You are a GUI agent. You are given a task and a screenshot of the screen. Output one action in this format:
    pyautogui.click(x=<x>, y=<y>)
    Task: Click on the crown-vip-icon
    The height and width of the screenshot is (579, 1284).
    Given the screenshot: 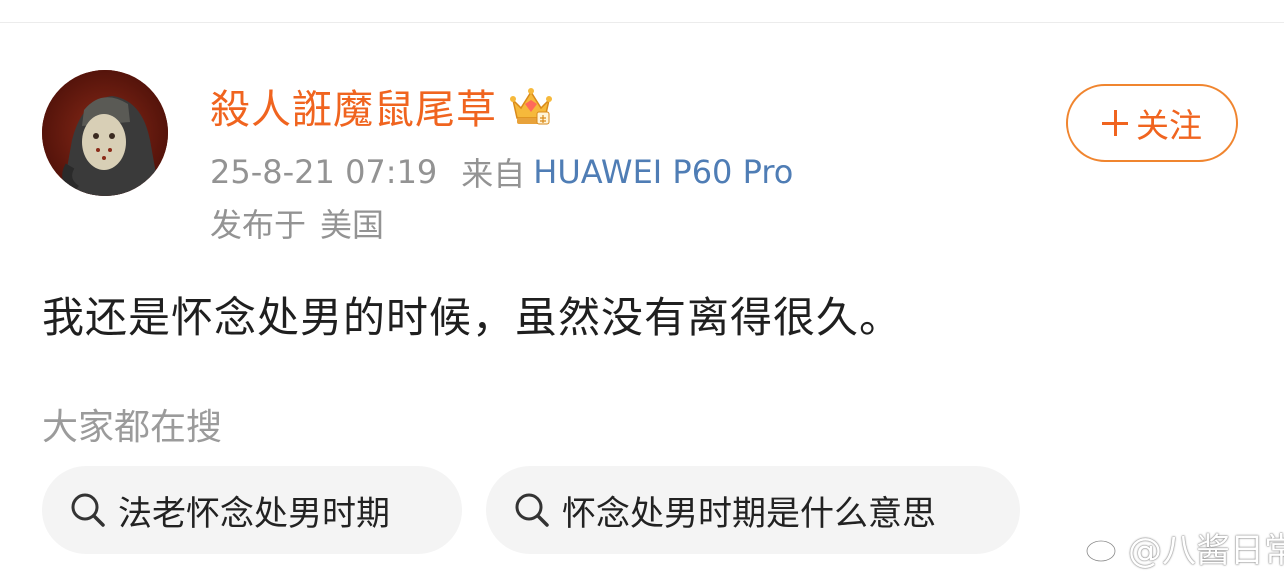 What is the action you would take?
    pyautogui.click(x=531, y=106)
    